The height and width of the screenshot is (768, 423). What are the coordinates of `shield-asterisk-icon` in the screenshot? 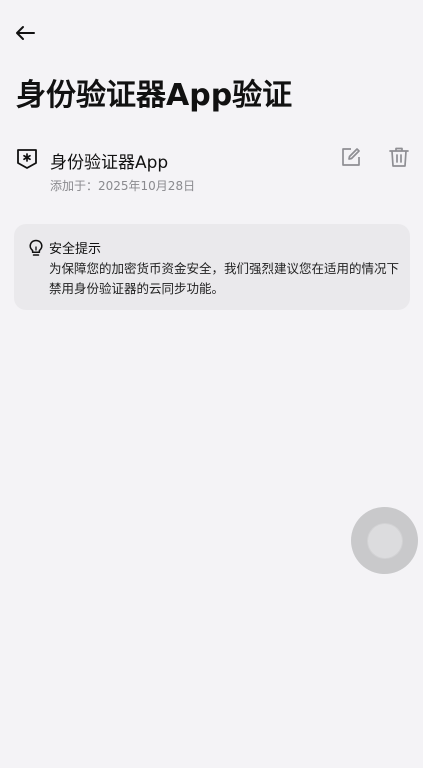 It's located at (27, 159).